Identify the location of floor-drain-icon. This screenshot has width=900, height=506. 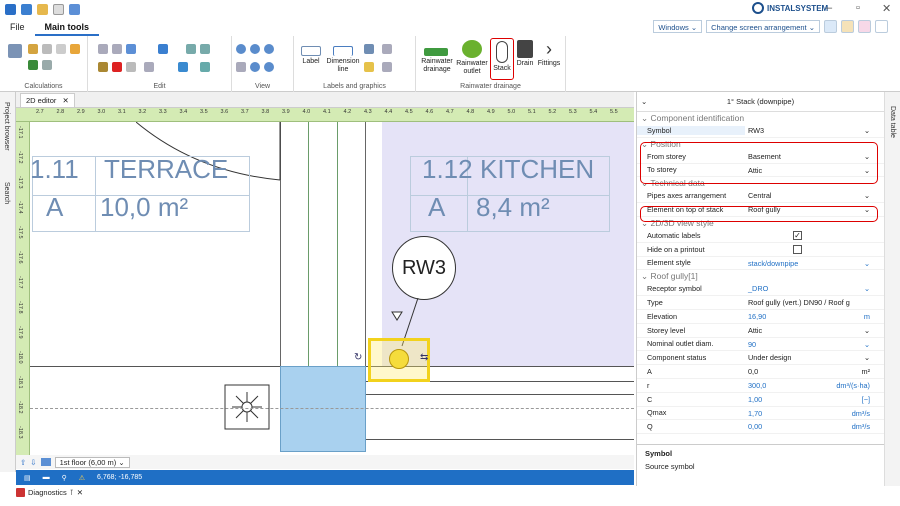
(247, 407).